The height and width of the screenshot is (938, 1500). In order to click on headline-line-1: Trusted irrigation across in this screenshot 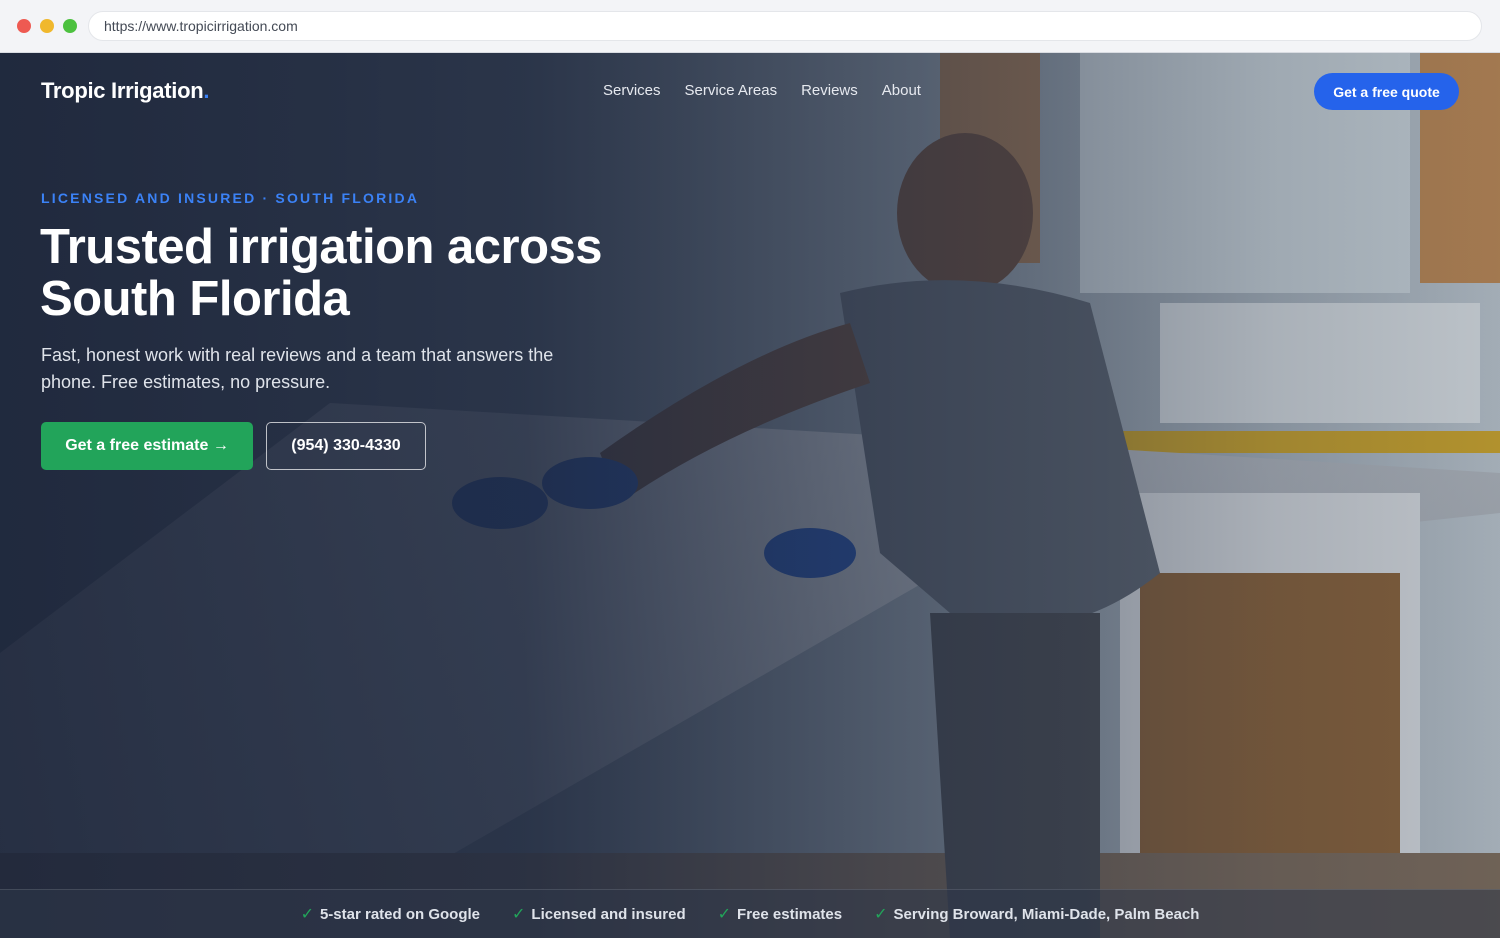, I will do `click(321, 247)`.